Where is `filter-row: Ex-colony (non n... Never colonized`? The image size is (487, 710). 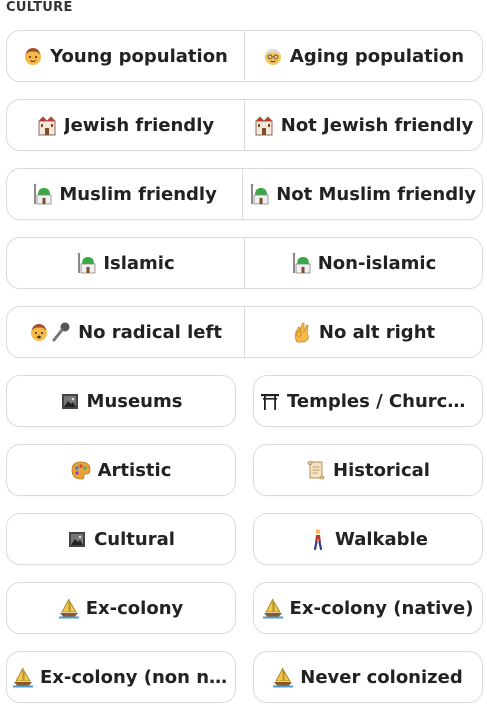 filter-row: Ex-colony (non n... Never colonized is located at coordinates (244, 677).